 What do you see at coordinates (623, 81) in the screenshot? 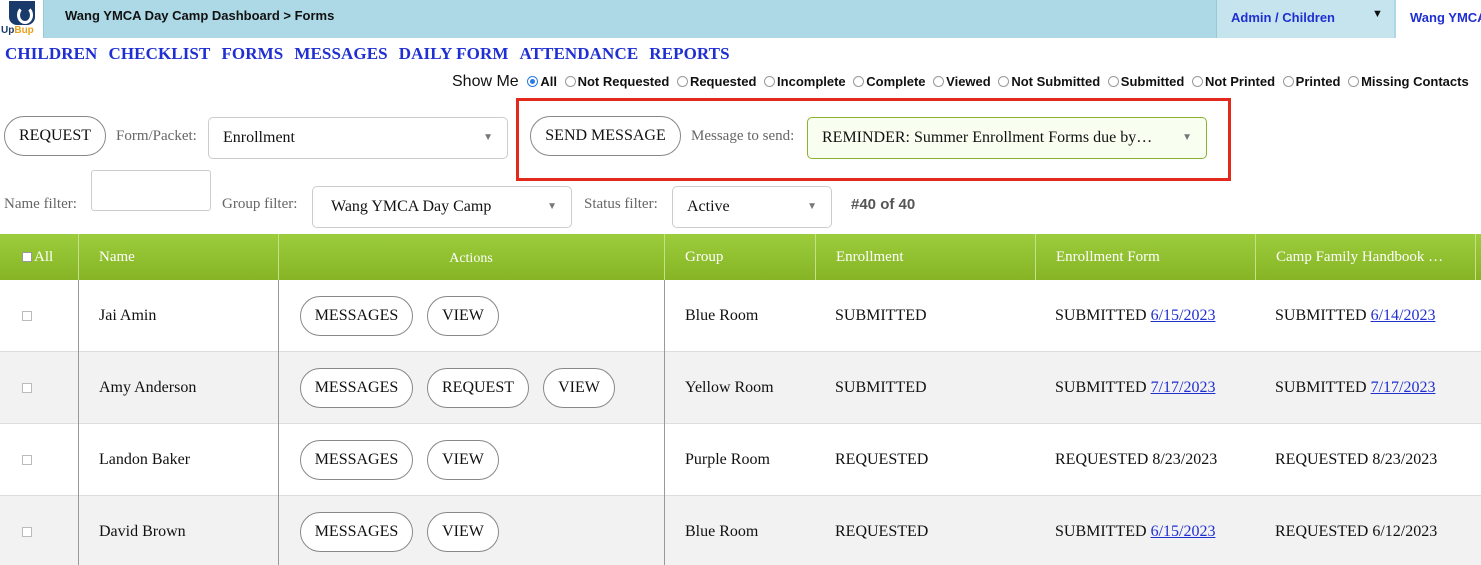
I see `radio-label: Not Requested` at bounding box center [623, 81].